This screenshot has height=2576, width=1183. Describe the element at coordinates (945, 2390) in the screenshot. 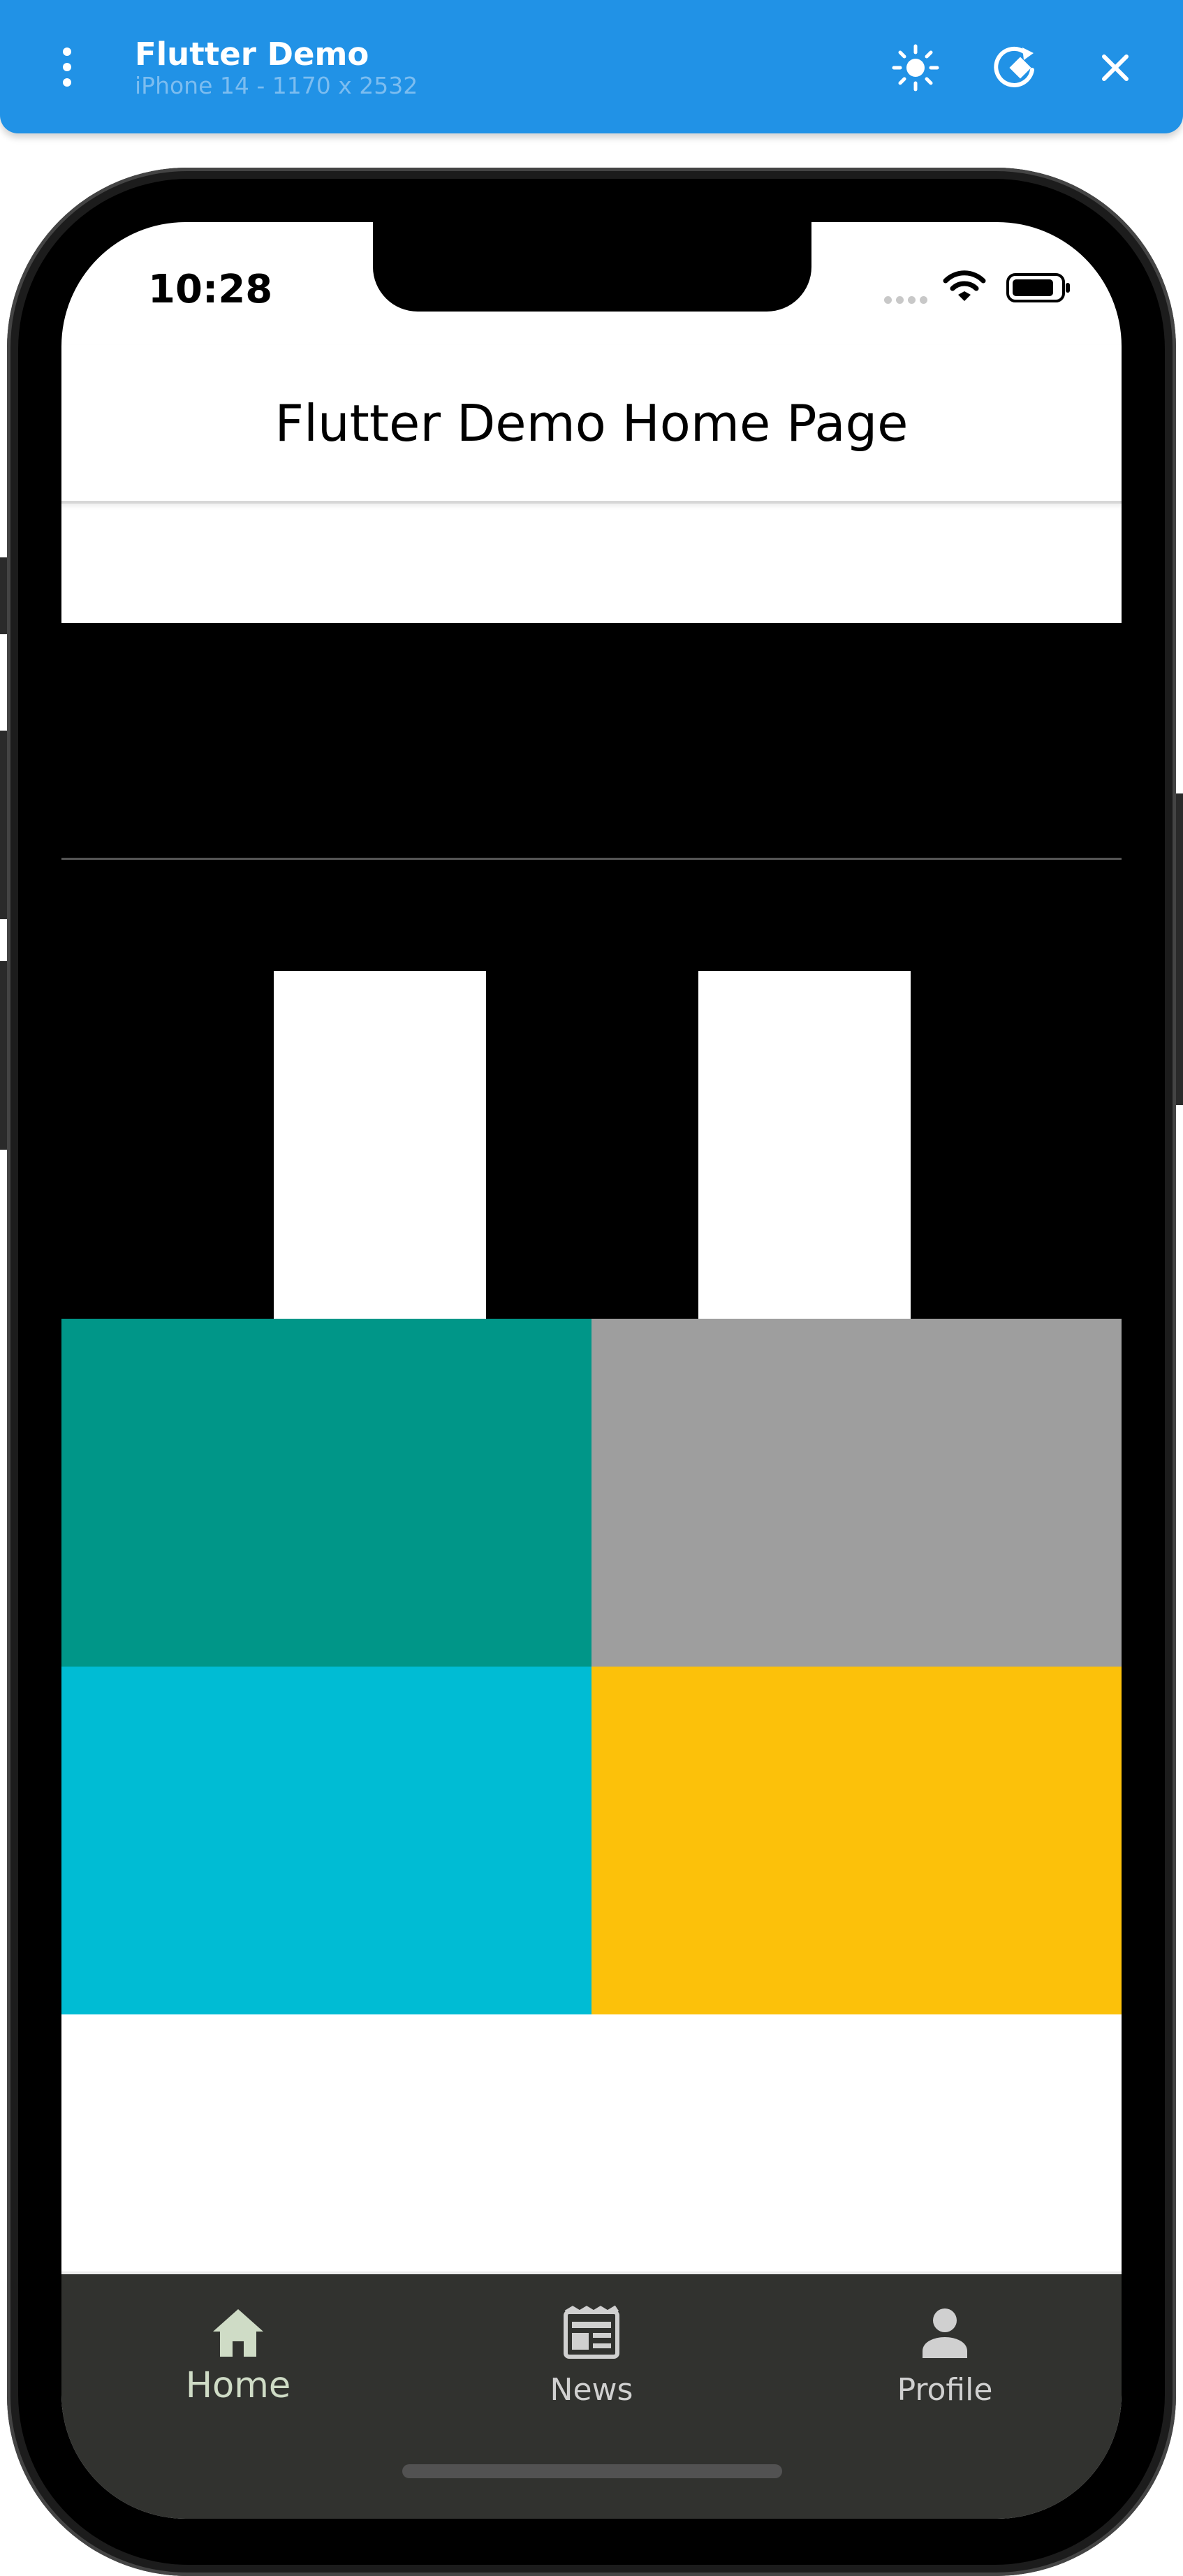

I see `nav-label-profile: Profile` at that location.